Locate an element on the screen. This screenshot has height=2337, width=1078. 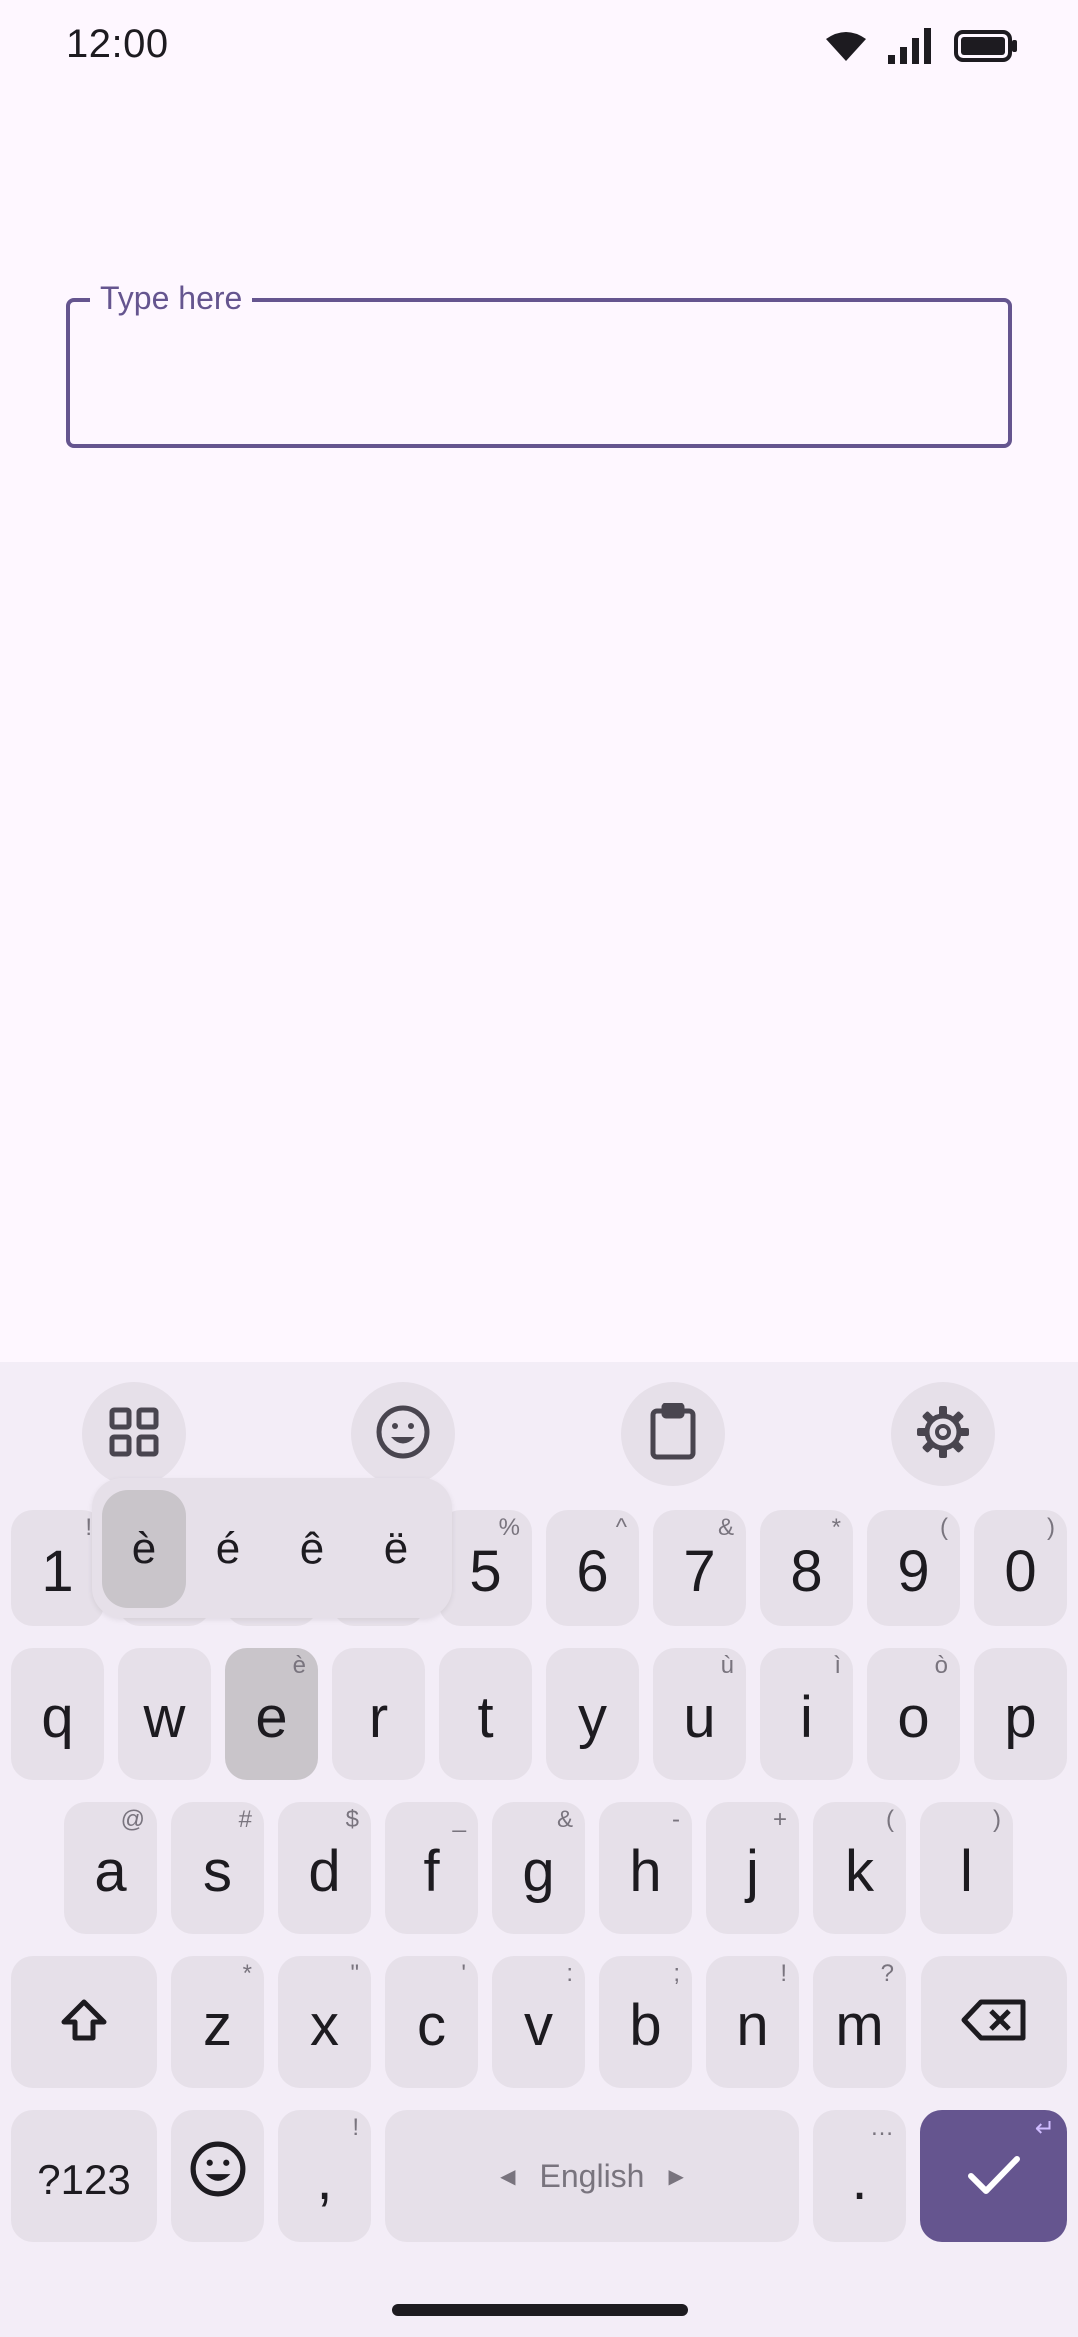
key-6: 6 ^ is located at coordinates (592, 1568).